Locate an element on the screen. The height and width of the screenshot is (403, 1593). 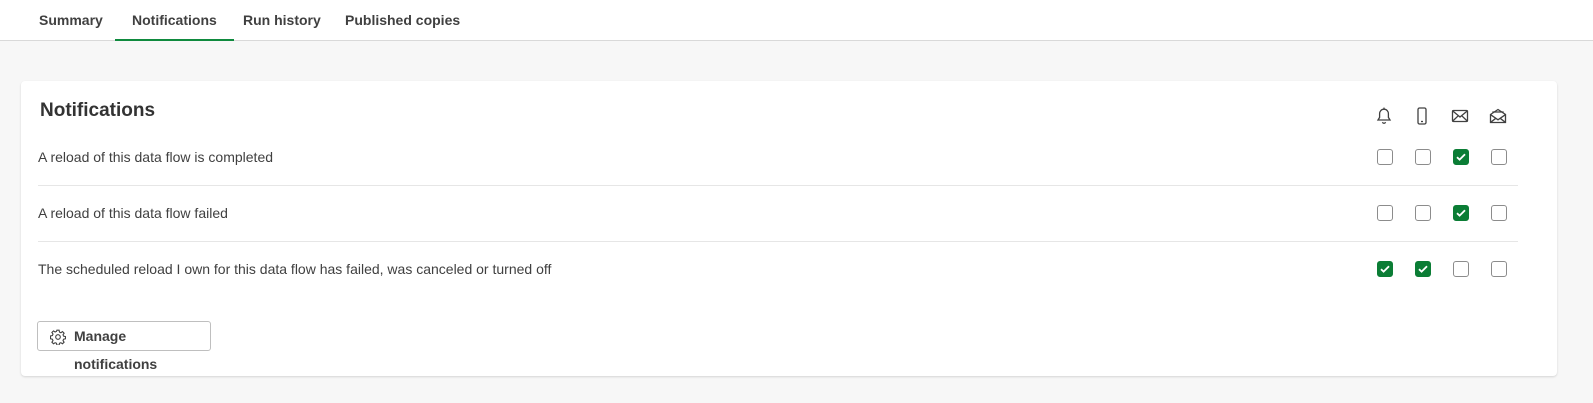
manage-notifications-button: Manage notifications is located at coordinates (124, 346).